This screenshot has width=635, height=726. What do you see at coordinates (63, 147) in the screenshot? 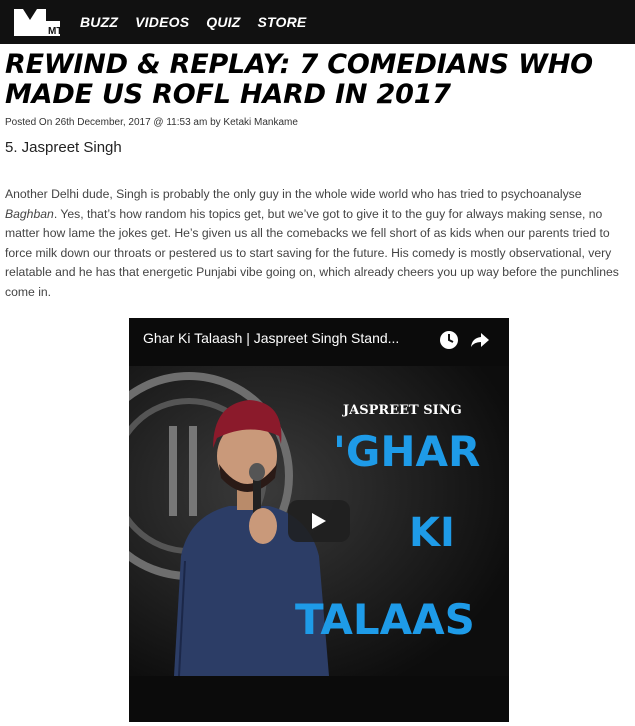
I see `section-heading: 5. Jaspreet Singh` at bounding box center [63, 147].